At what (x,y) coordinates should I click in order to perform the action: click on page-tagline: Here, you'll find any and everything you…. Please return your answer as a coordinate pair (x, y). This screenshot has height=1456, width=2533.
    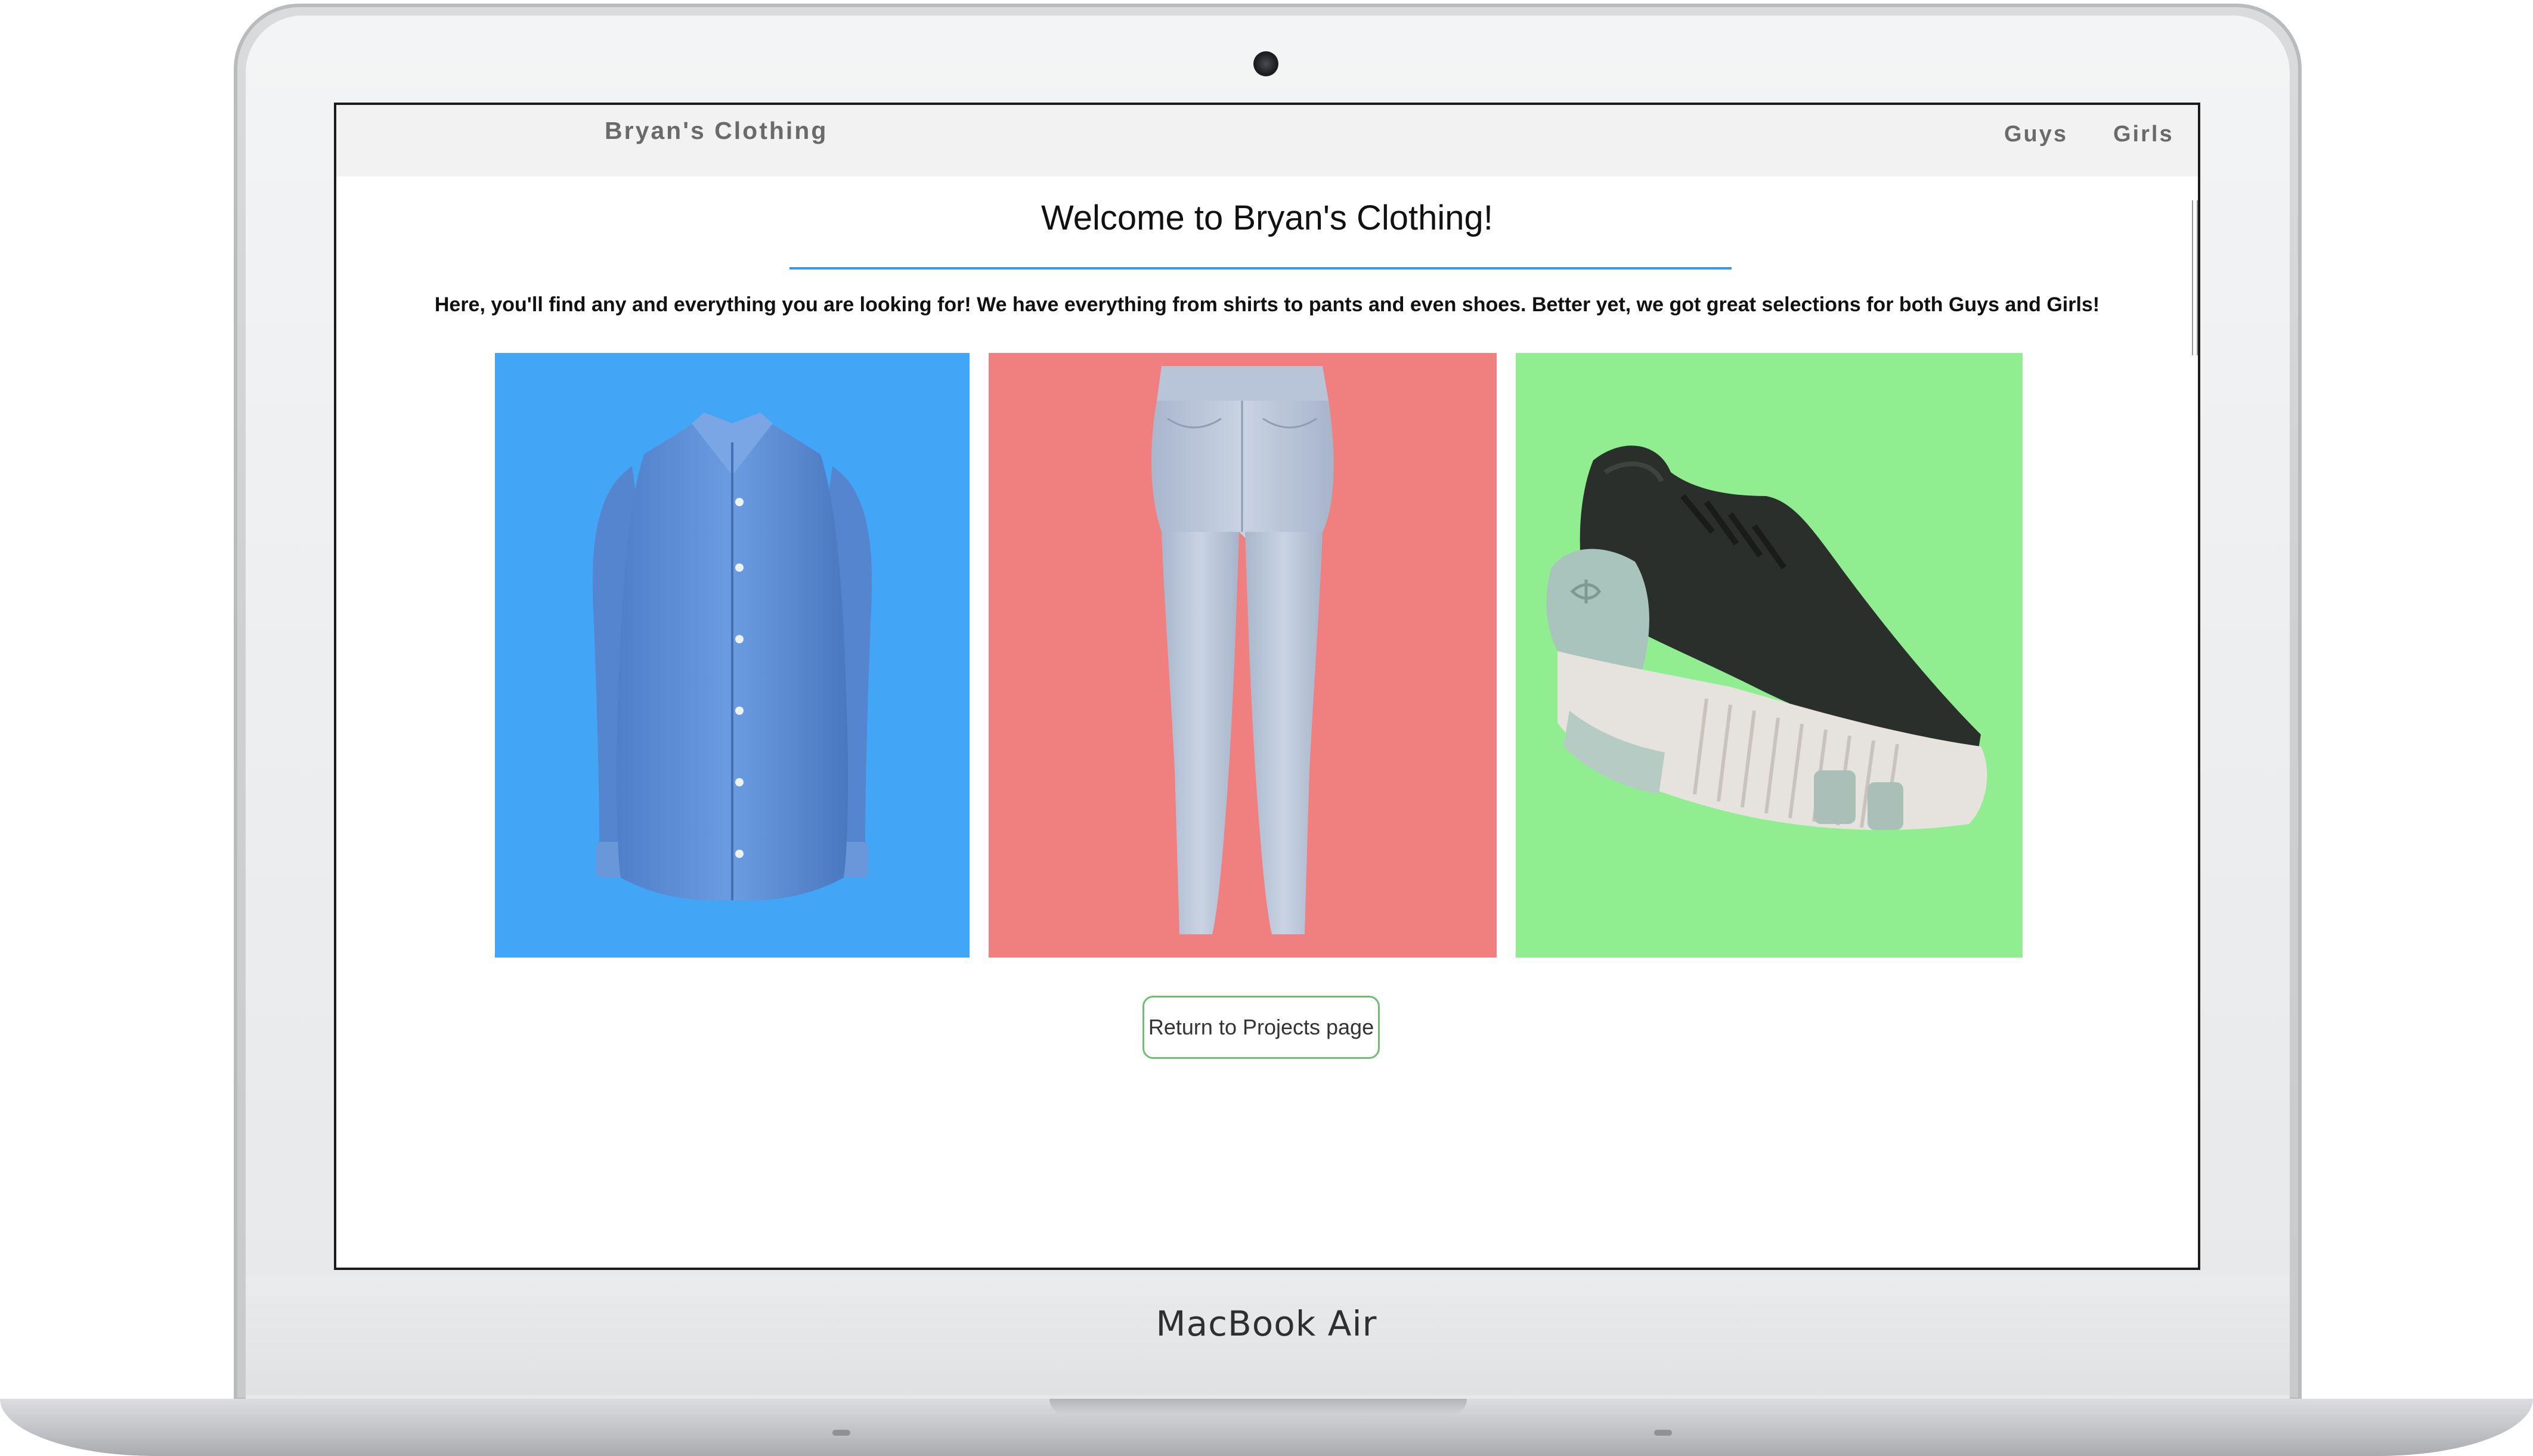
    Looking at the image, I should click on (1267, 304).